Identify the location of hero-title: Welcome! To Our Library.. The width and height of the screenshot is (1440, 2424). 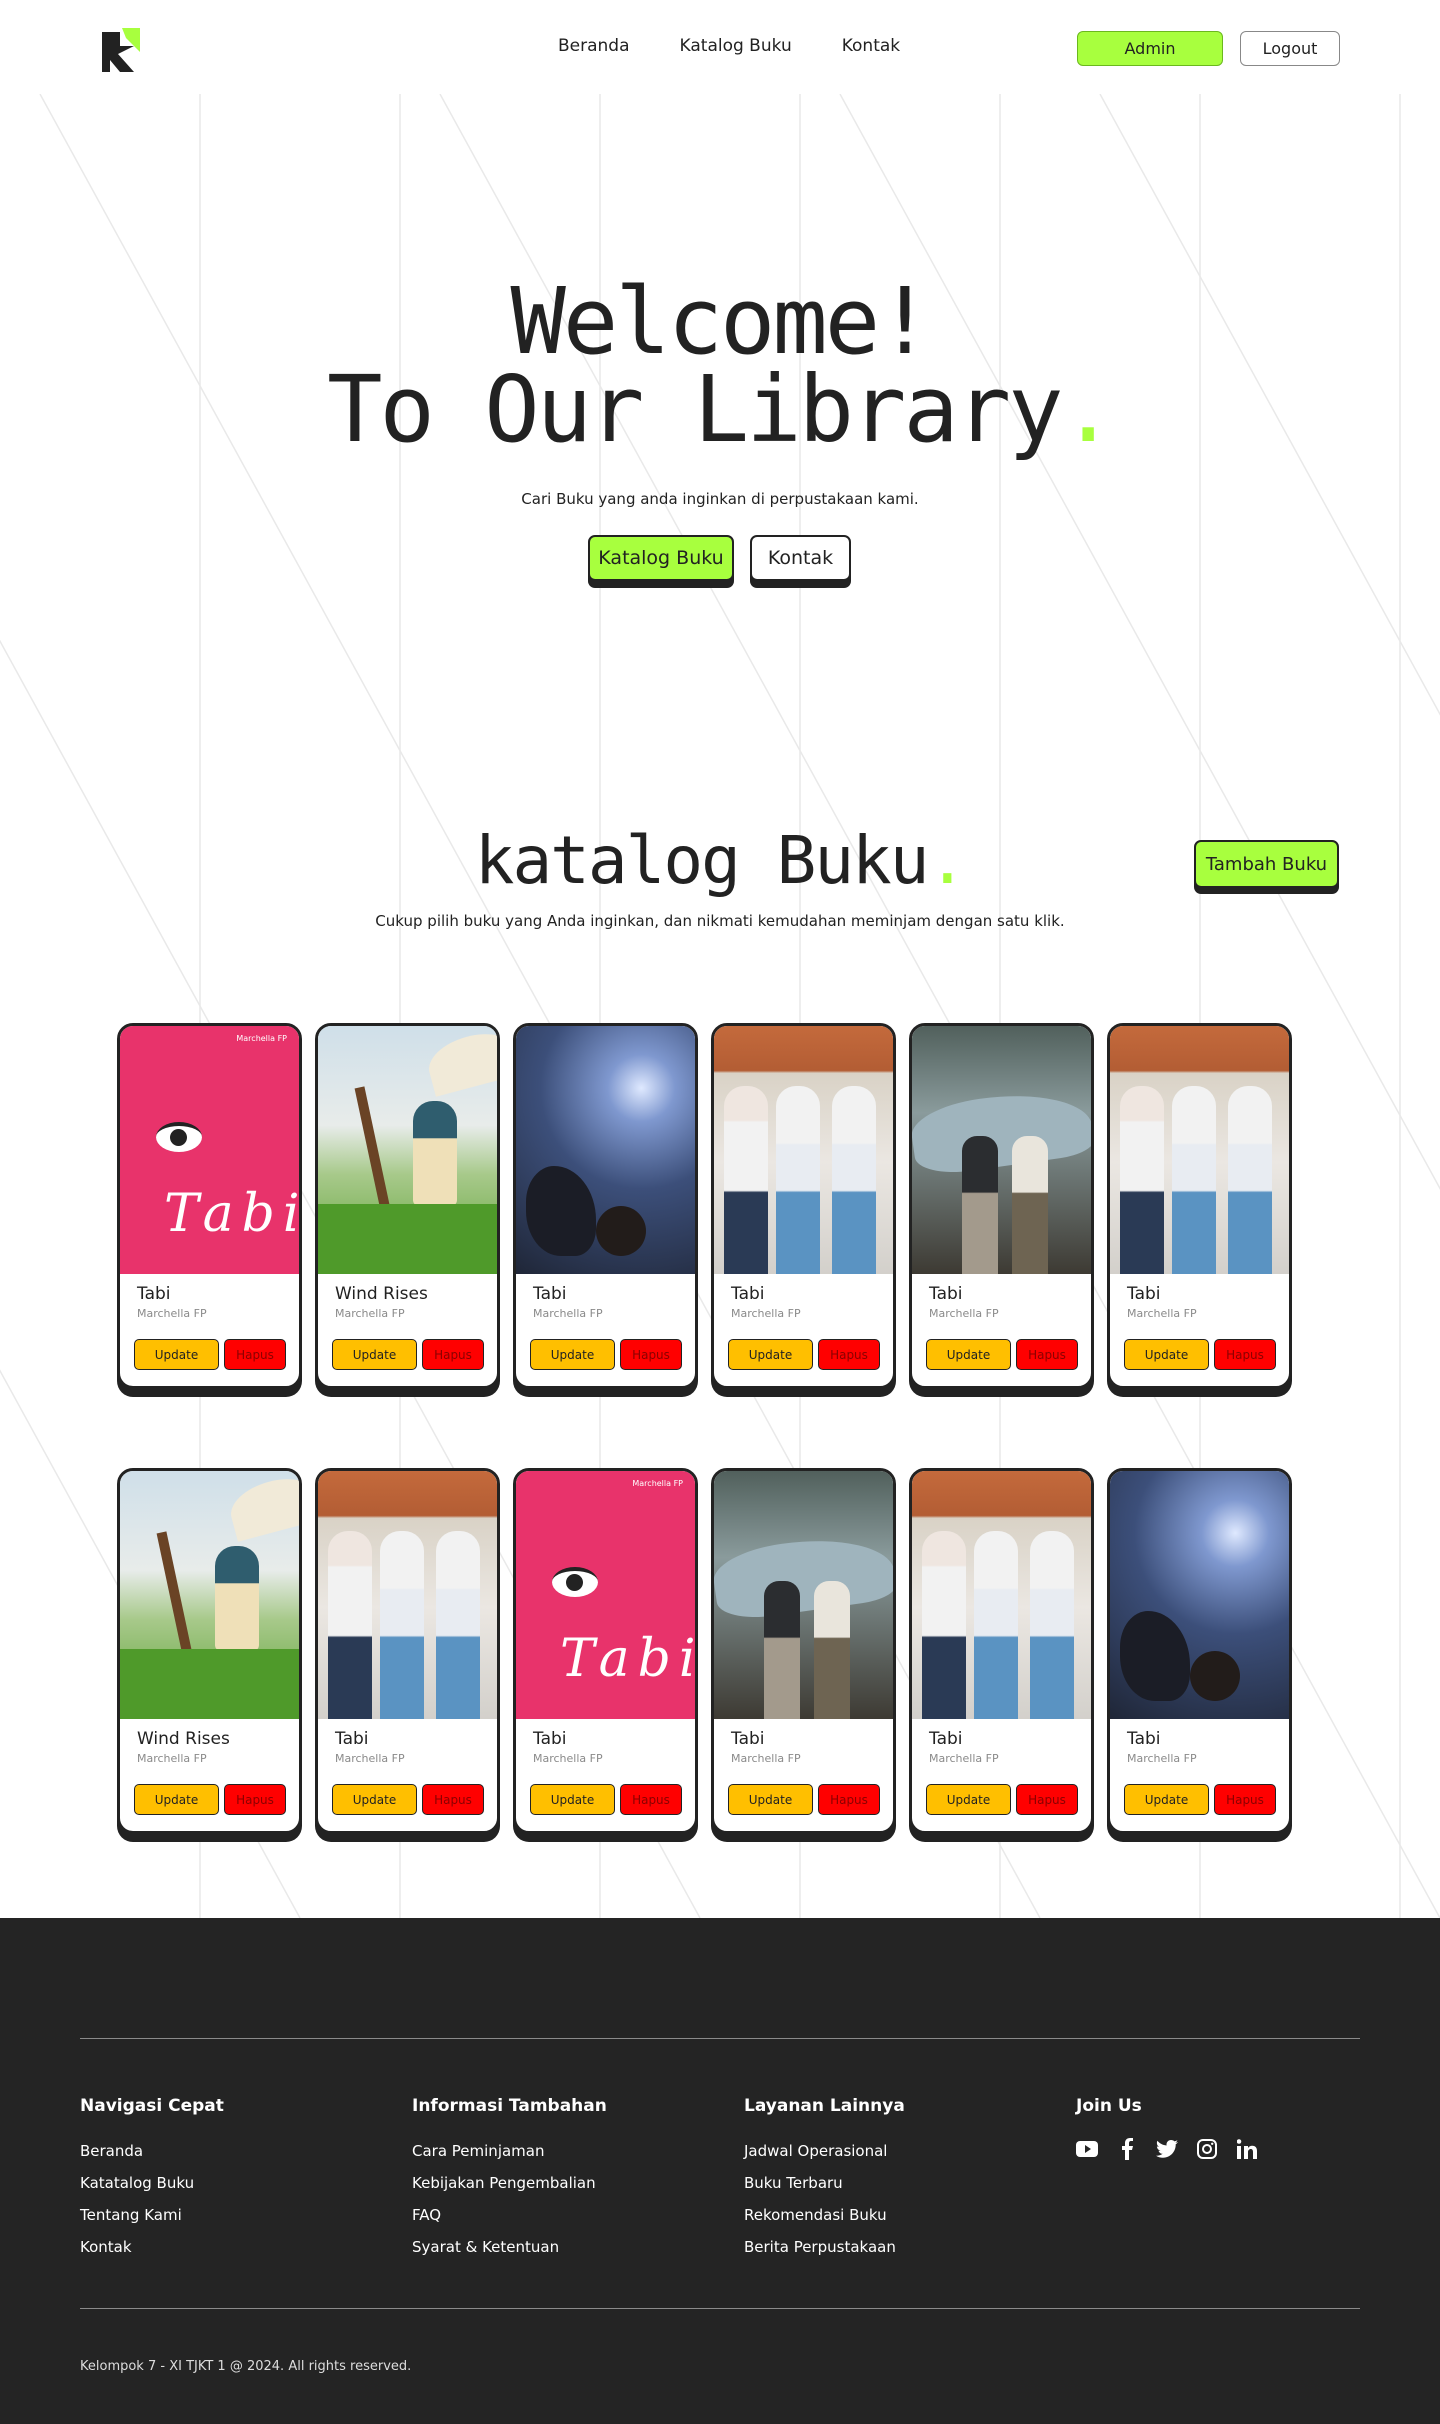
(720, 366).